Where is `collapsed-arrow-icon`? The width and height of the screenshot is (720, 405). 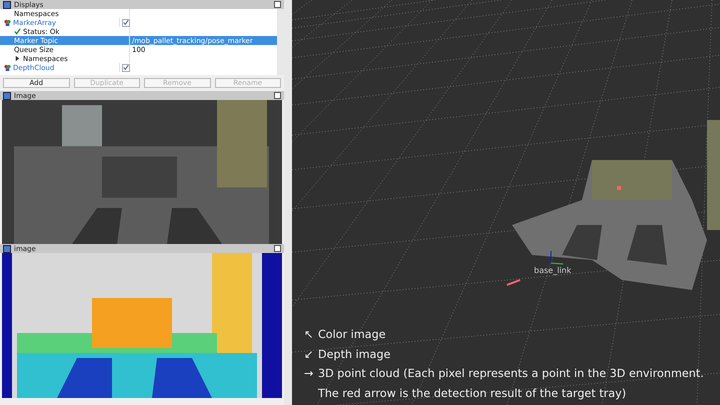
collapsed-arrow-icon is located at coordinates (17, 58).